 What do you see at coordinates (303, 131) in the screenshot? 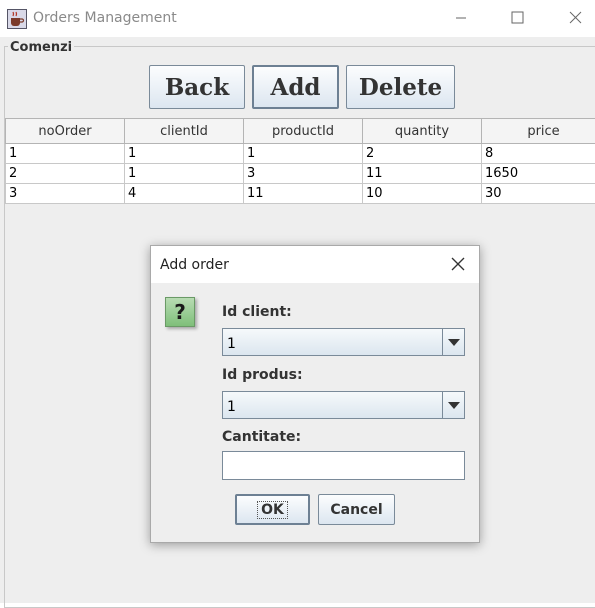
I see `column-header-productid: productId` at bounding box center [303, 131].